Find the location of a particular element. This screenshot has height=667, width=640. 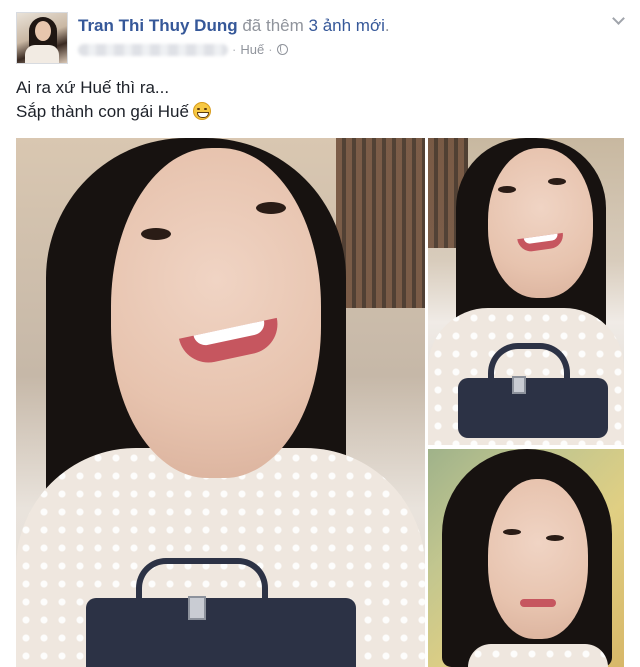

post-photo-right-bottom is located at coordinates (526, 558).